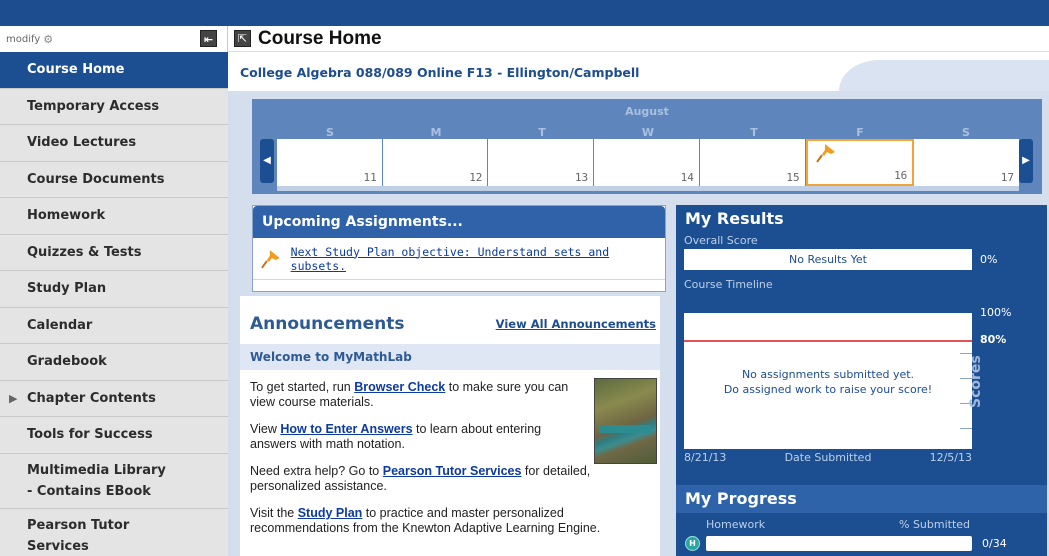  Describe the element at coordinates (436, 132) in the screenshot. I see `day-header: M` at that location.